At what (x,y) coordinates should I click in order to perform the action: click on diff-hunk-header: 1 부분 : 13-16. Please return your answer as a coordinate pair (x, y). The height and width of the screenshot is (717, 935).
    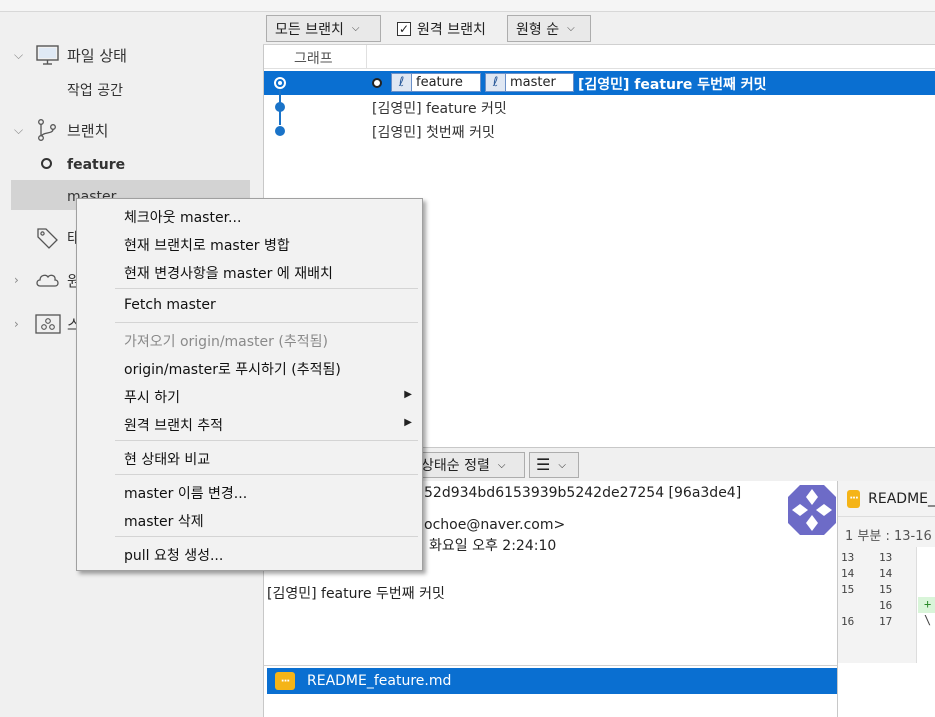
    Looking at the image, I should click on (886, 532).